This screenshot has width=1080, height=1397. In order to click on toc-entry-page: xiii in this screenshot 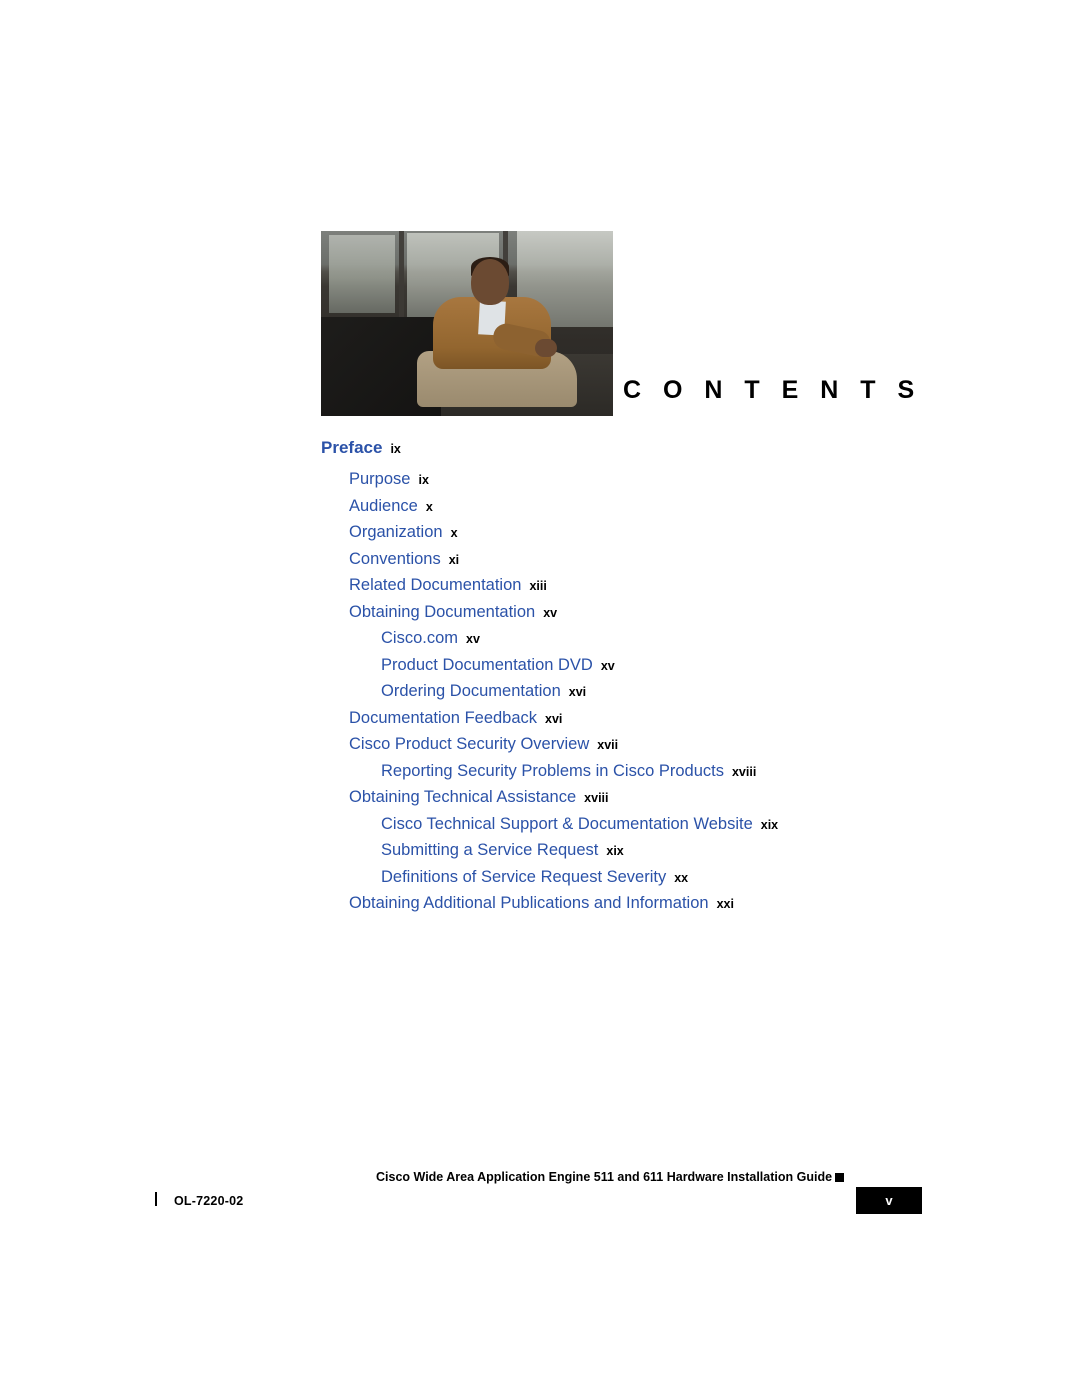, I will do `click(538, 586)`.